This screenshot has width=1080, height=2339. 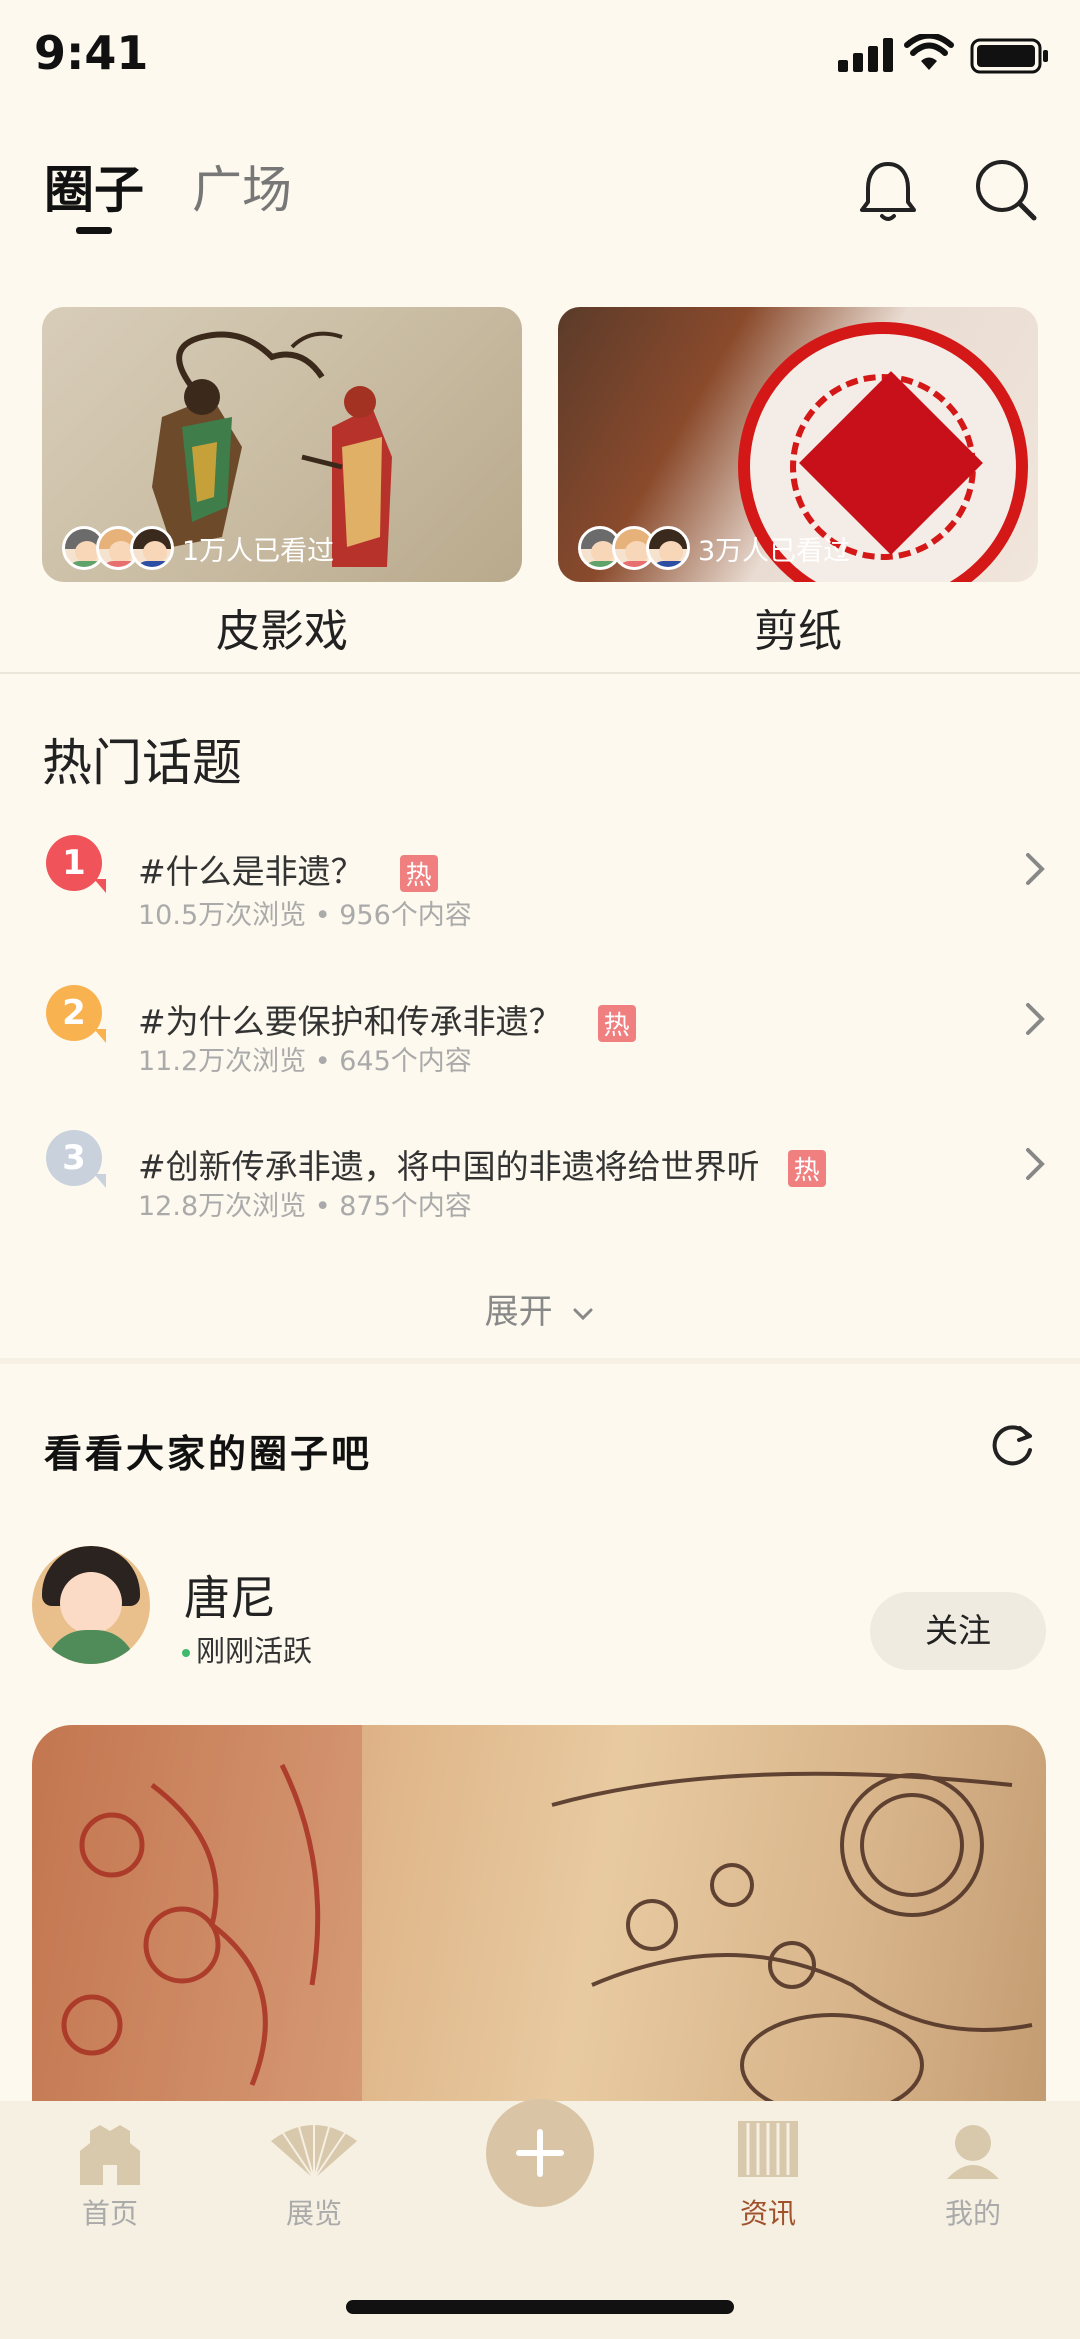 What do you see at coordinates (142, 763) in the screenshot?
I see `hot-topics-title: 热门话题` at bounding box center [142, 763].